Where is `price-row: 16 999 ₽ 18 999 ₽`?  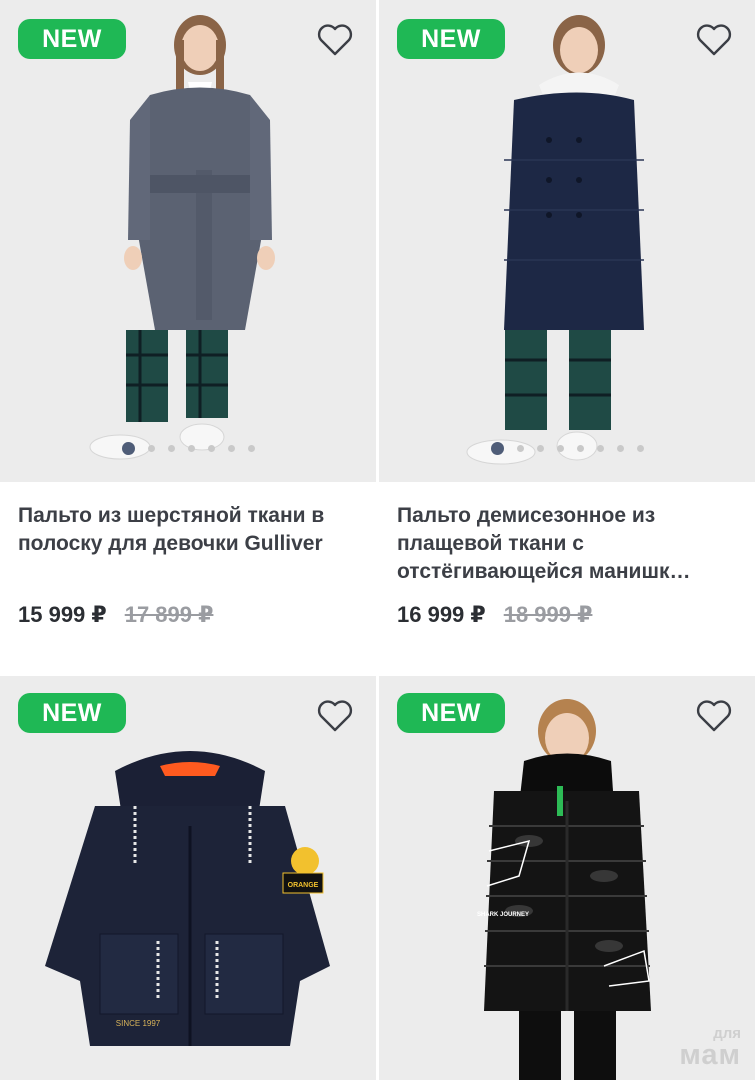
price-row: 16 999 ₽ 18 999 ₽ is located at coordinates (567, 615).